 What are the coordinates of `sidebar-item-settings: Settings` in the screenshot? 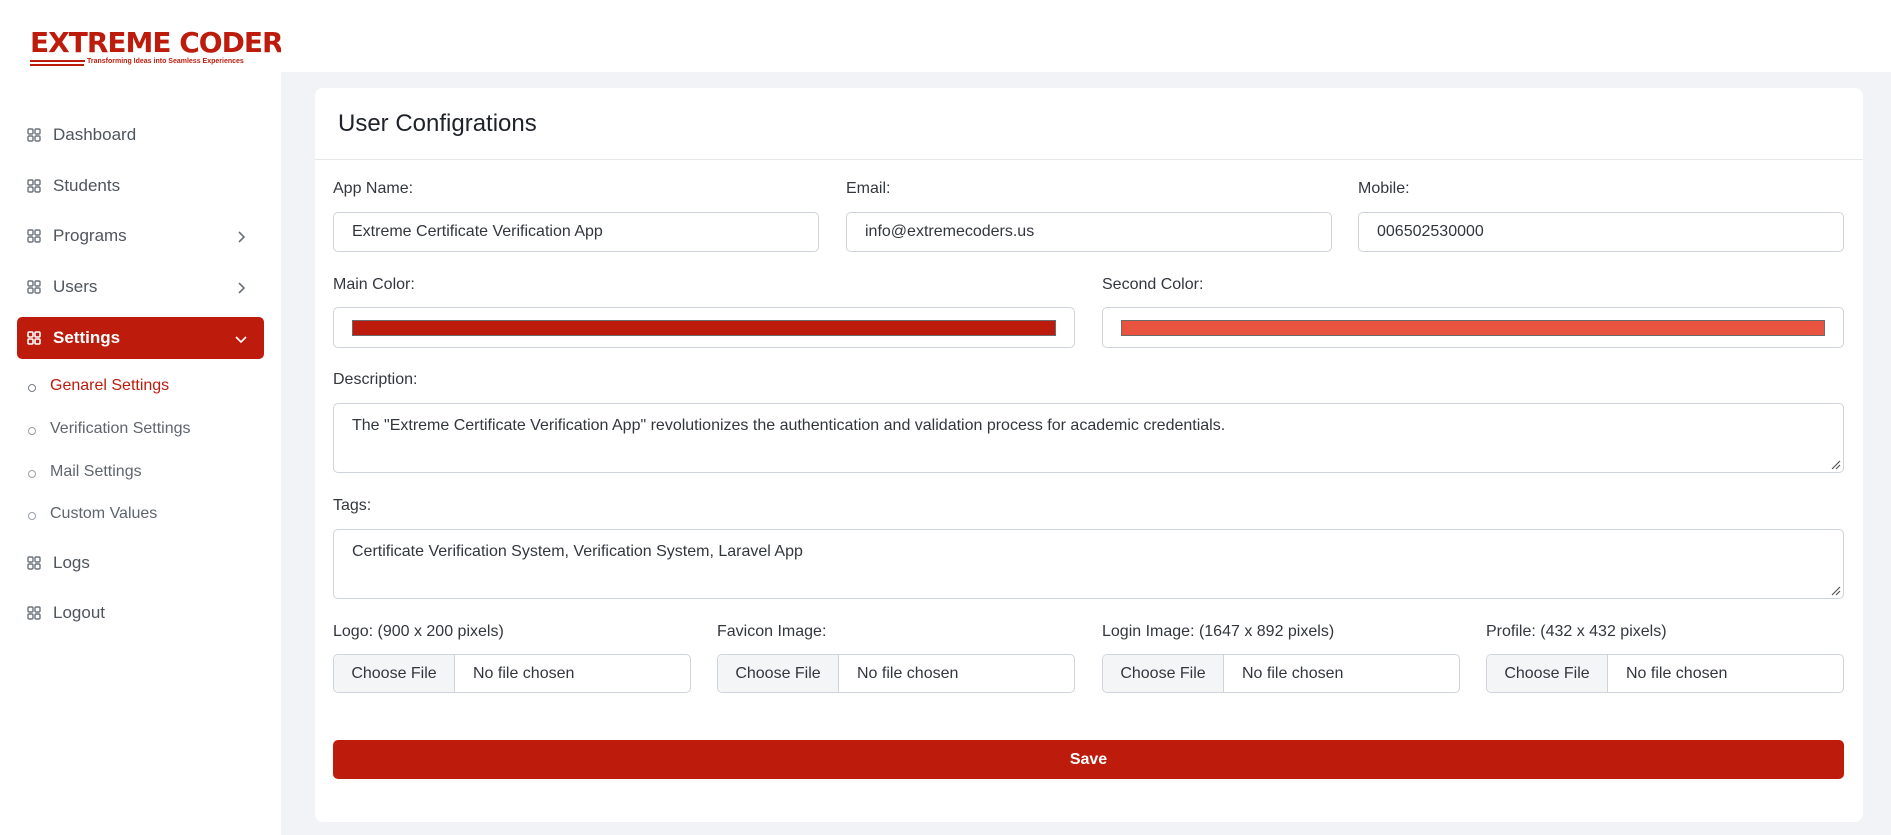 It's located at (140, 338).